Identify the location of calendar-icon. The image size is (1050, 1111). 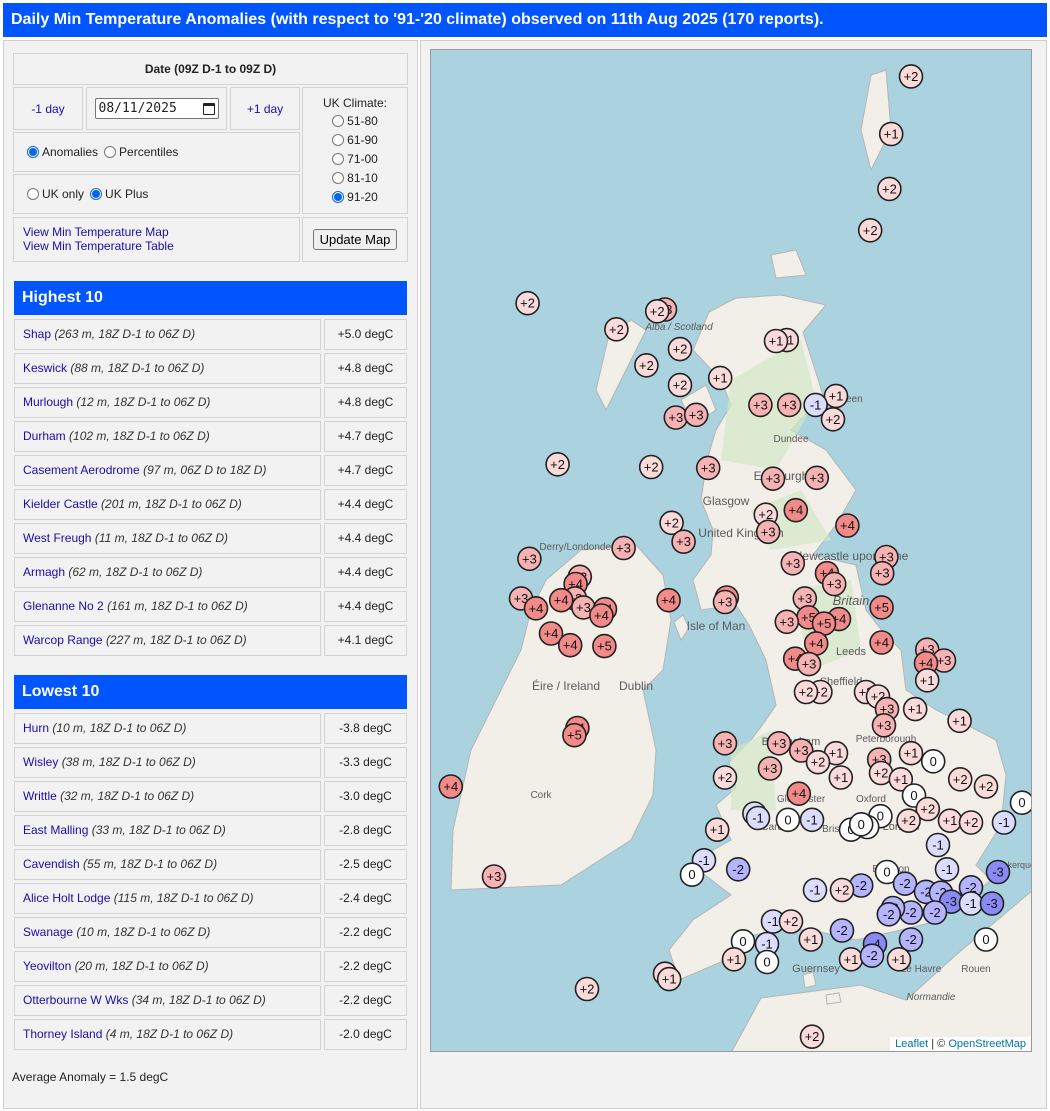
(208, 108).